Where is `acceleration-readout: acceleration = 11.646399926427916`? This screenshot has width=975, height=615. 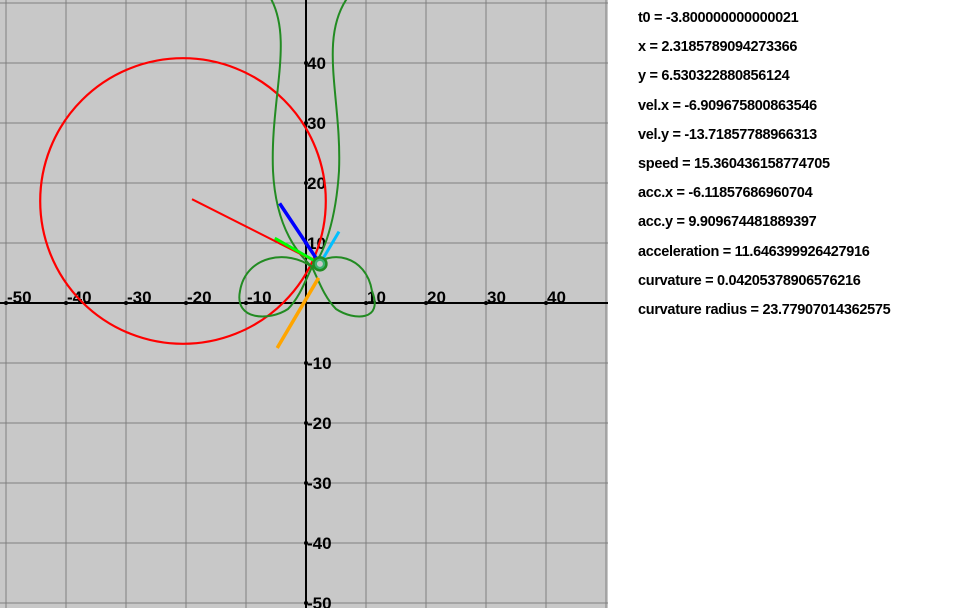
acceleration-readout: acceleration = 11.646399926427916 is located at coordinates (754, 251).